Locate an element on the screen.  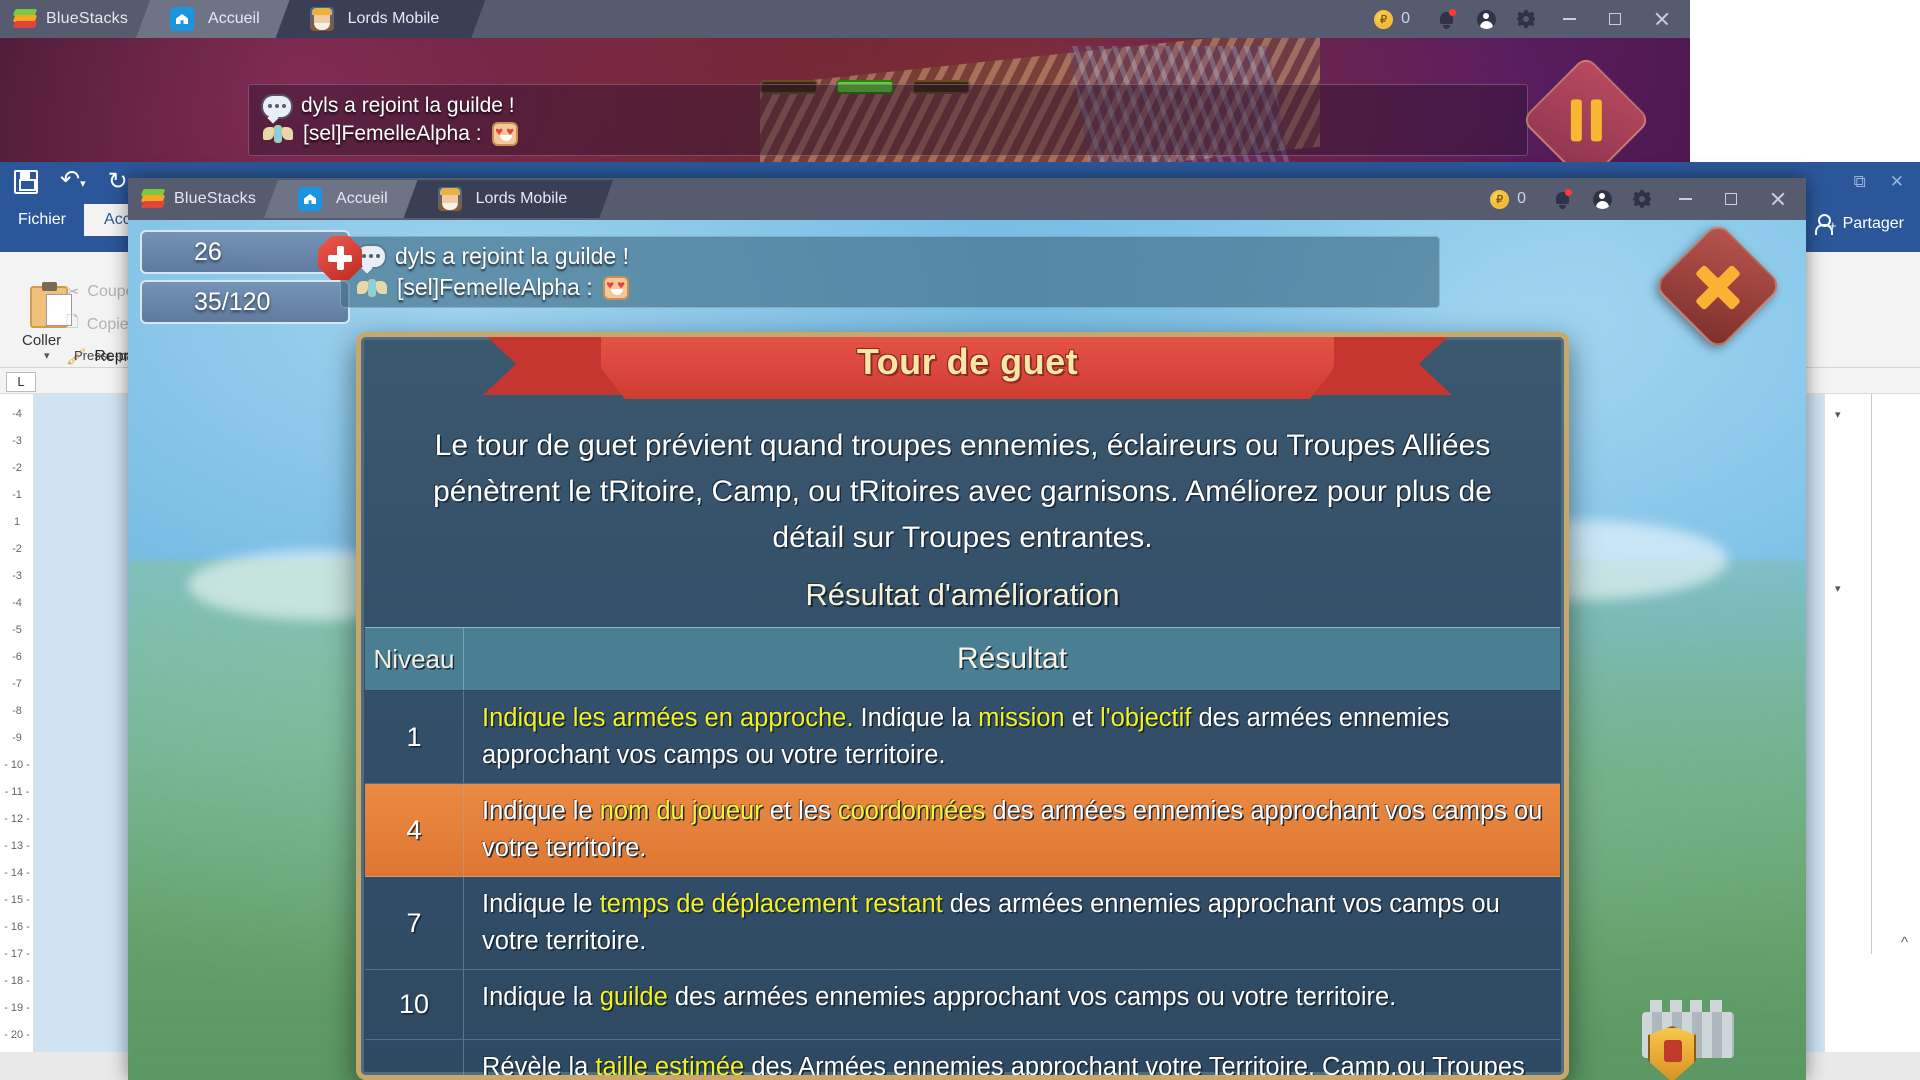
share-button: + Partager is located at coordinates (1859, 224).